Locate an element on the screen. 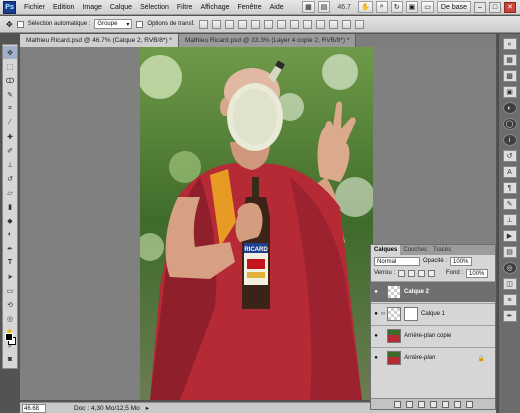 This screenshot has height=413, width=520. distribute-hcenter-icon is located at coordinates (333, 24).